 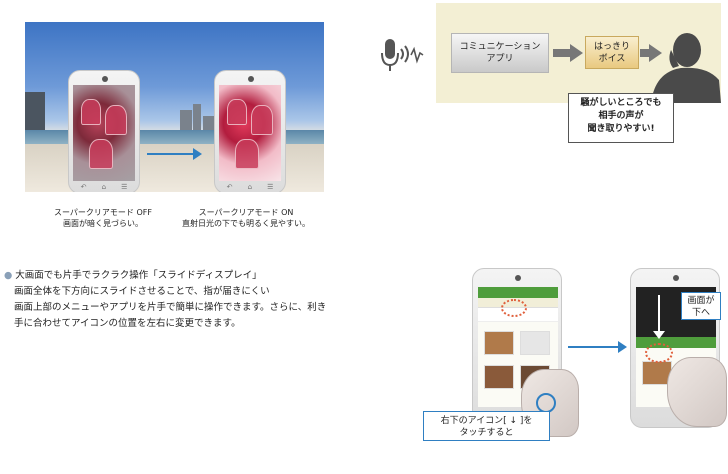 I want to click on slide-down-label: 画面が 下へ, so click(x=701, y=306).